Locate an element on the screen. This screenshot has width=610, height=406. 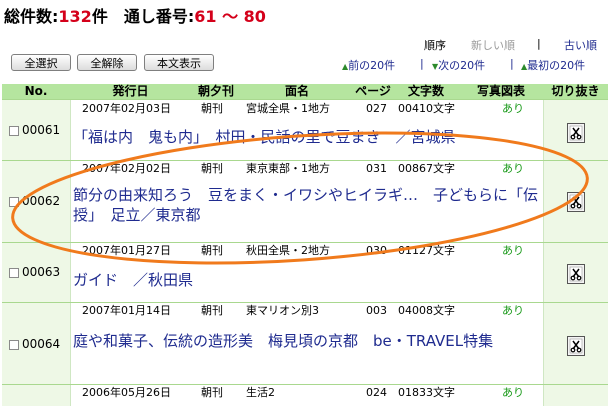
article-title-link: 節分の由来知ろう 豆をまく・イワシやヒイラギ… 子どもらに「伝授」 足立／東京都 is located at coordinates (307, 205).